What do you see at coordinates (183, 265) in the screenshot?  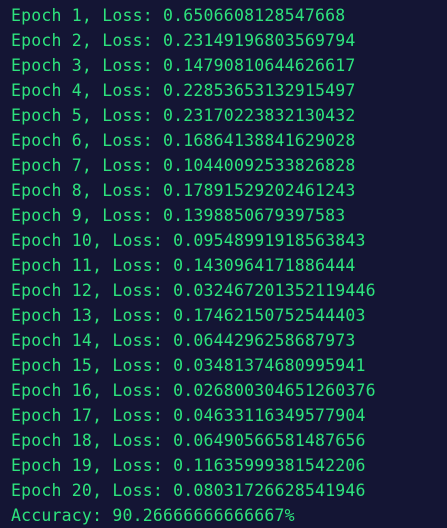 I see `output-line-epoch-11: Epoch 11, Loss: 0.1430964171886444` at bounding box center [183, 265].